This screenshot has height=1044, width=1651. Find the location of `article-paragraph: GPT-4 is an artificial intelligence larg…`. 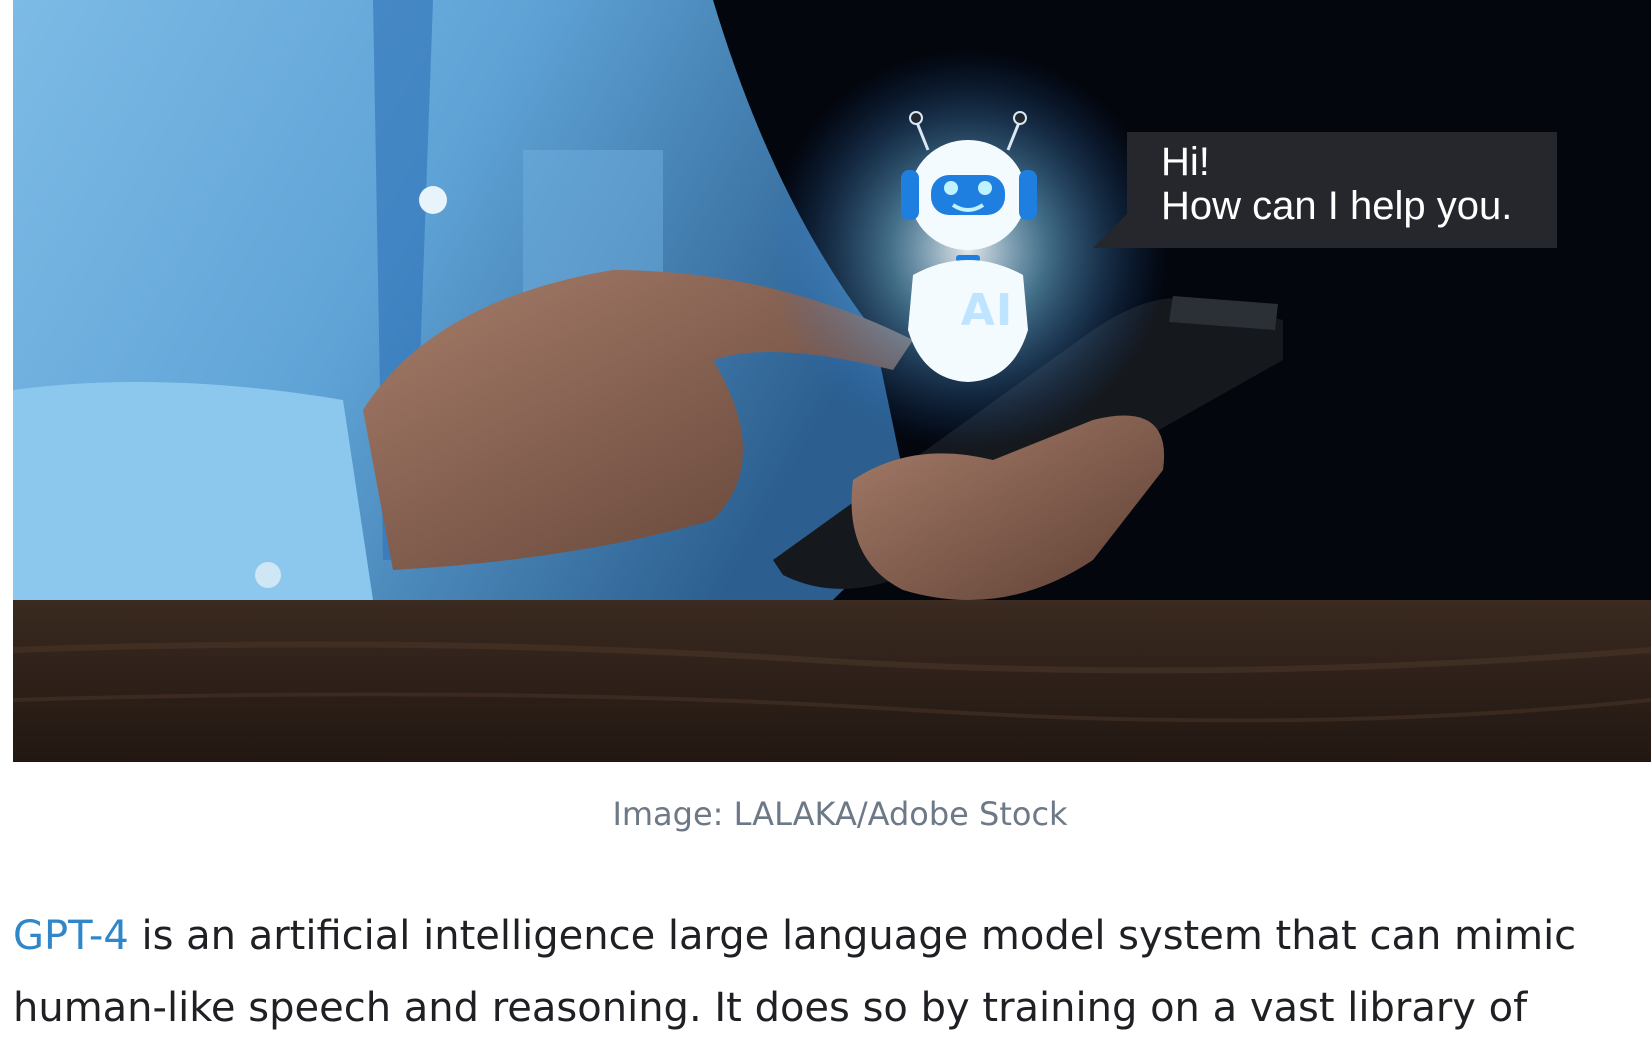

article-paragraph: GPT-4 is an artificial intelligence larg… is located at coordinates (828, 972).